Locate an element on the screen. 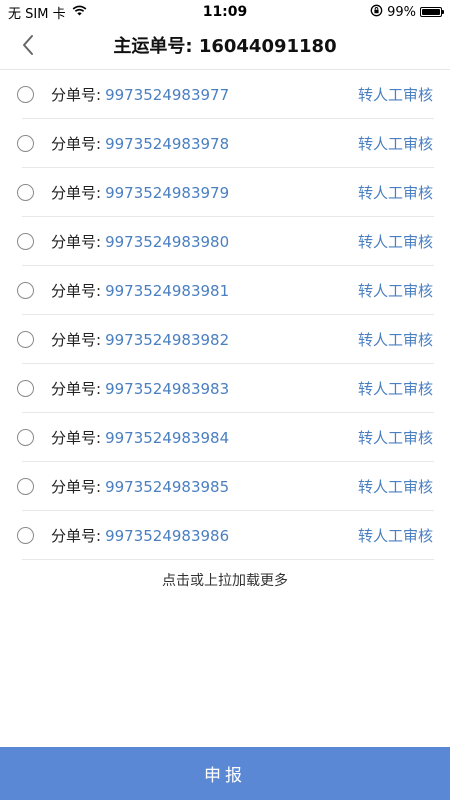 The image size is (450, 800). battery-fill is located at coordinates (431, 12).